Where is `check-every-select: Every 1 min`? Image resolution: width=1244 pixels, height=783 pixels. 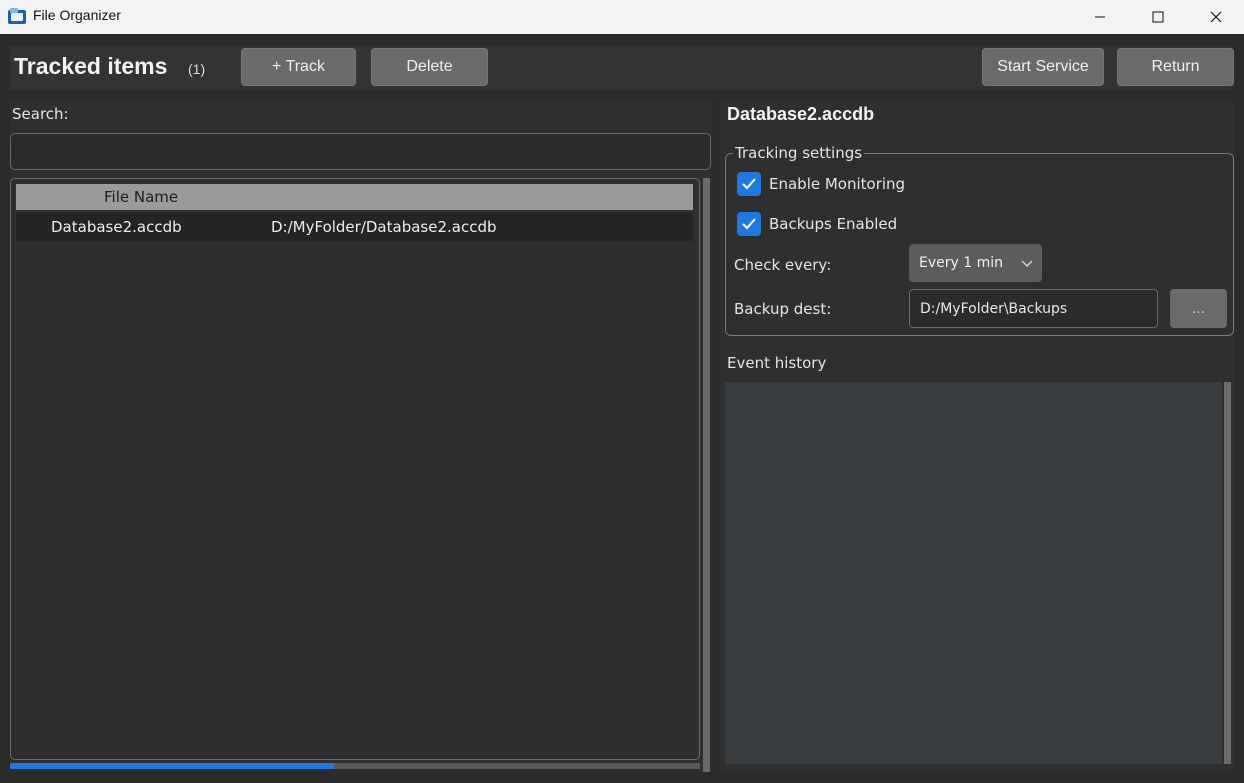 check-every-select: Every 1 min is located at coordinates (975, 263).